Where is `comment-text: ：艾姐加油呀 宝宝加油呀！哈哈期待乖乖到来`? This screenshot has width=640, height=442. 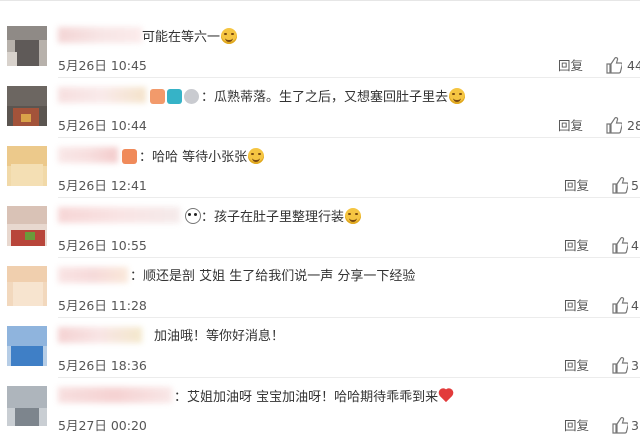
comment-text: ：艾姐加油呀 宝宝加油呀！哈哈期待乖乖到来 is located at coordinates (314, 397).